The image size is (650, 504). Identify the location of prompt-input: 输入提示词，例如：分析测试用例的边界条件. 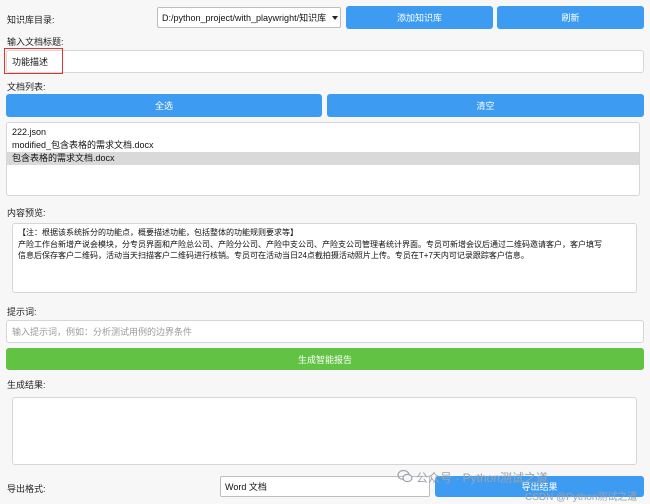
(325, 331).